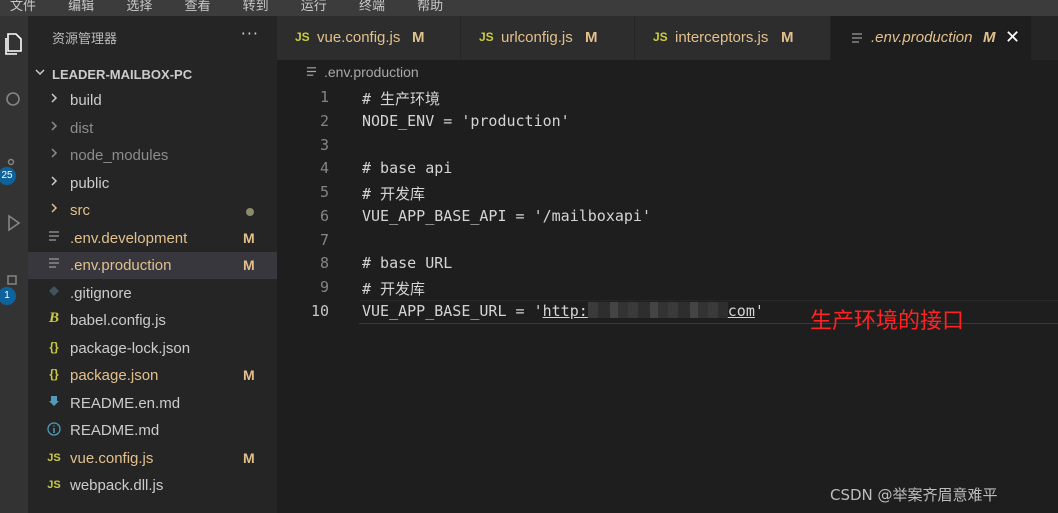  What do you see at coordinates (324, 97) in the screenshot?
I see `line-number: 1` at bounding box center [324, 97].